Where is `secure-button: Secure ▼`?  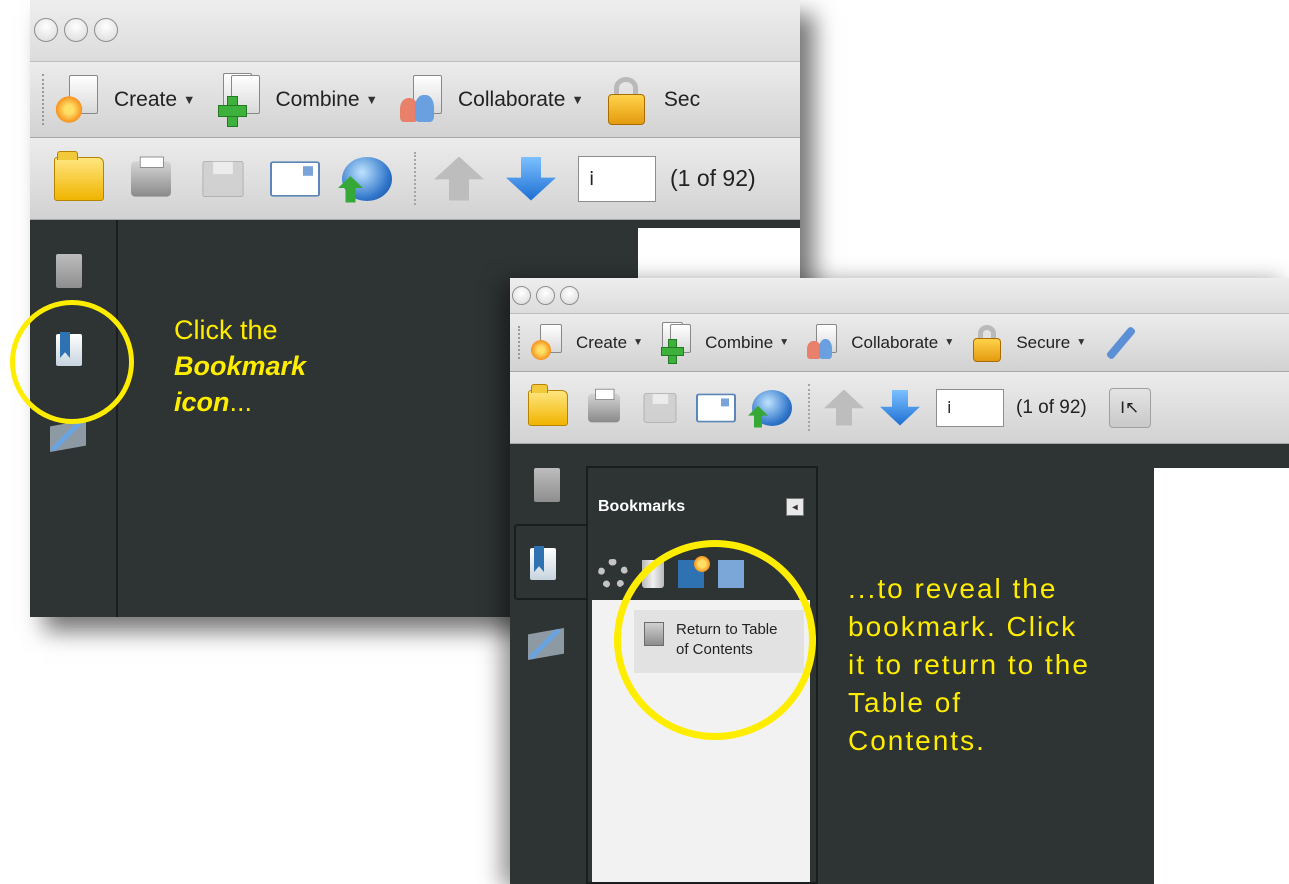 secure-button: Secure ▼ is located at coordinates (1028, 343).